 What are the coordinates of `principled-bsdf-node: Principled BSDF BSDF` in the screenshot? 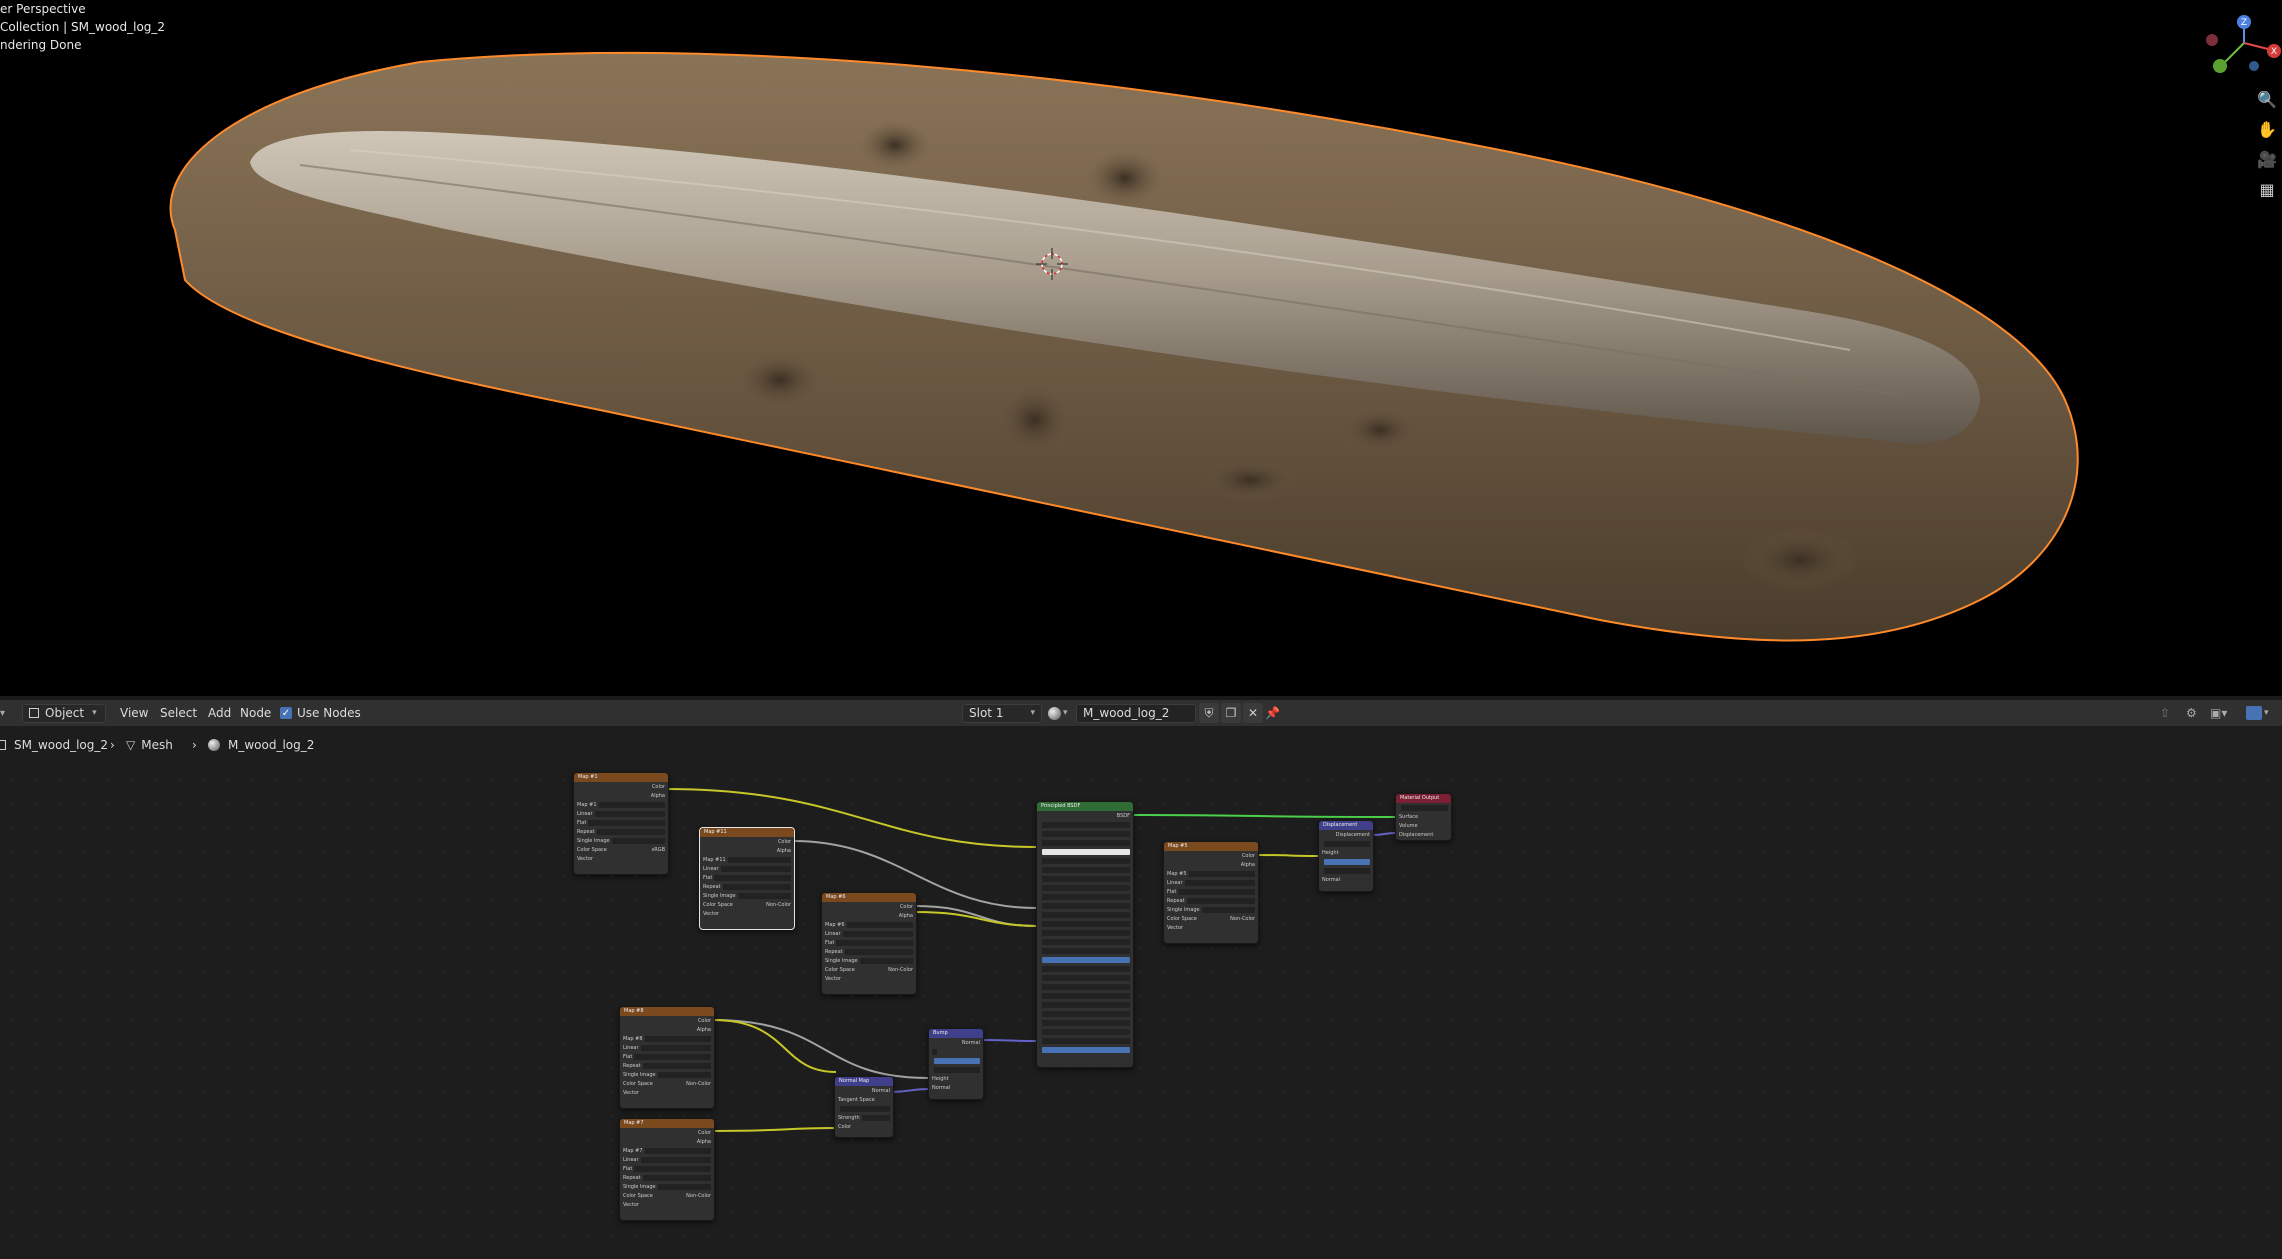 It's located at (1085, 934).